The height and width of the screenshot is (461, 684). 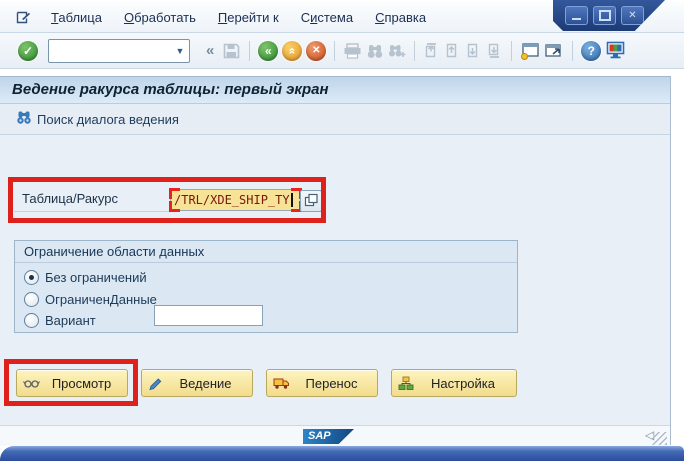 What do you see at coordinates (110, 50) in the screenshot?
I see `command-input` at bounding box center [110, 50].